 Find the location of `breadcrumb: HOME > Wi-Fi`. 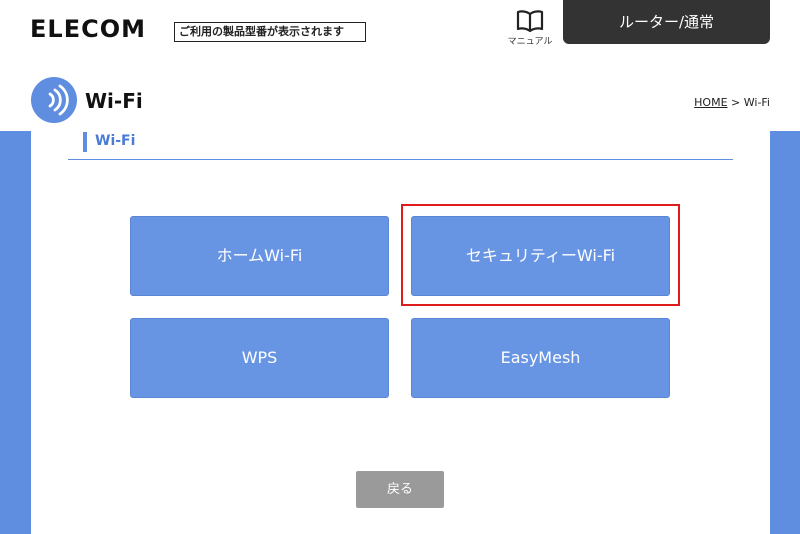

breadcrumb: HOME > Wi-Fi is located at coordinates (732, 102).